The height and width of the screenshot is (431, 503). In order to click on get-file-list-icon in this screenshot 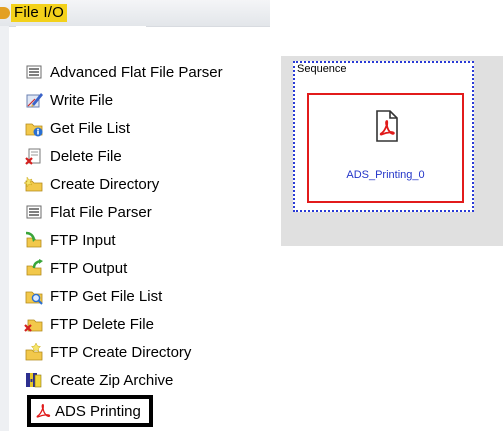, I will do `click(34, 130)`.